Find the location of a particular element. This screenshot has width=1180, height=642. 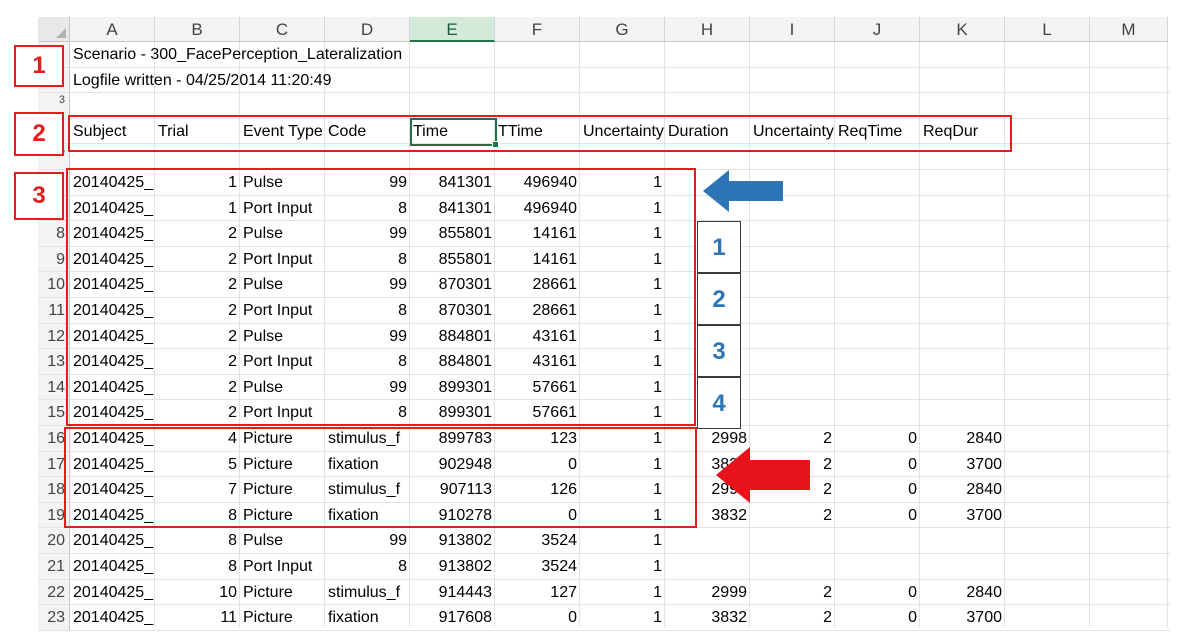

row-header-22: 22 is located at coordinates (54, 592).